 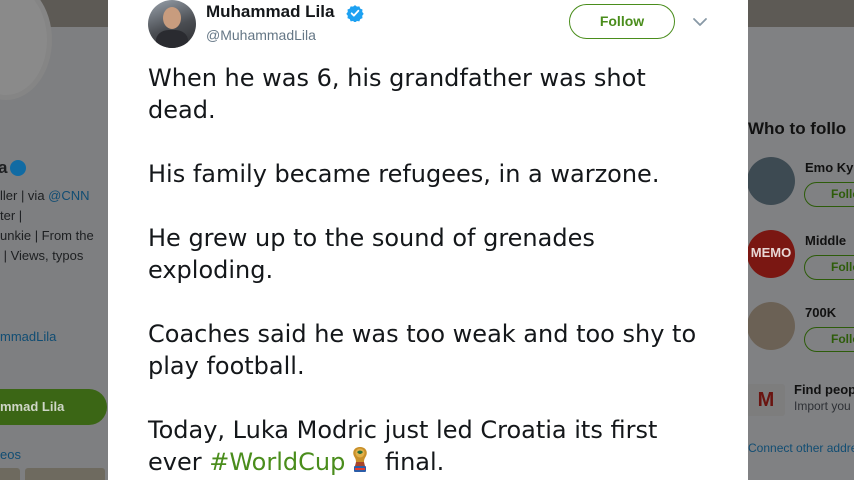 I want to click on avatar: MEMO, so click(x=771, y=254).